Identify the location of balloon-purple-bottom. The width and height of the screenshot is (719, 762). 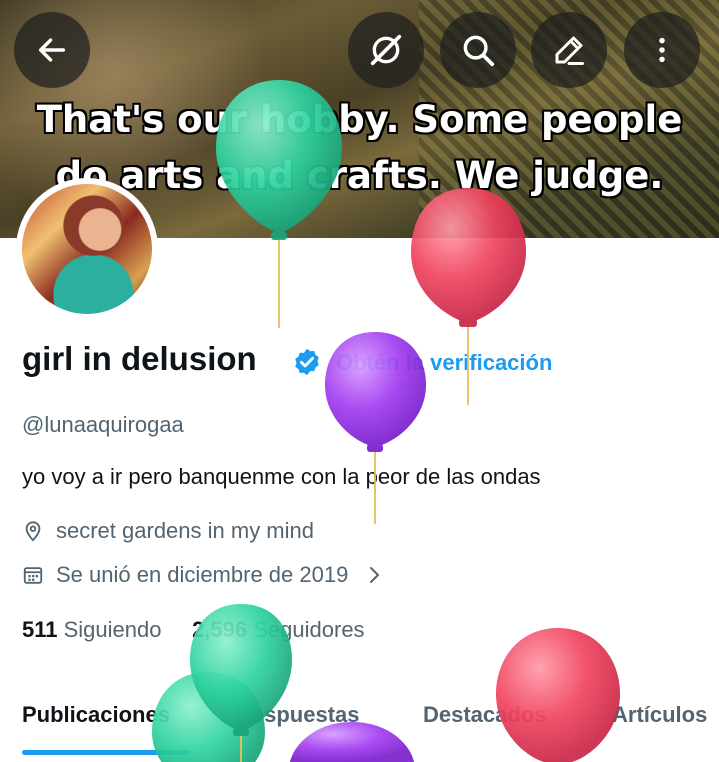
(352, 742).